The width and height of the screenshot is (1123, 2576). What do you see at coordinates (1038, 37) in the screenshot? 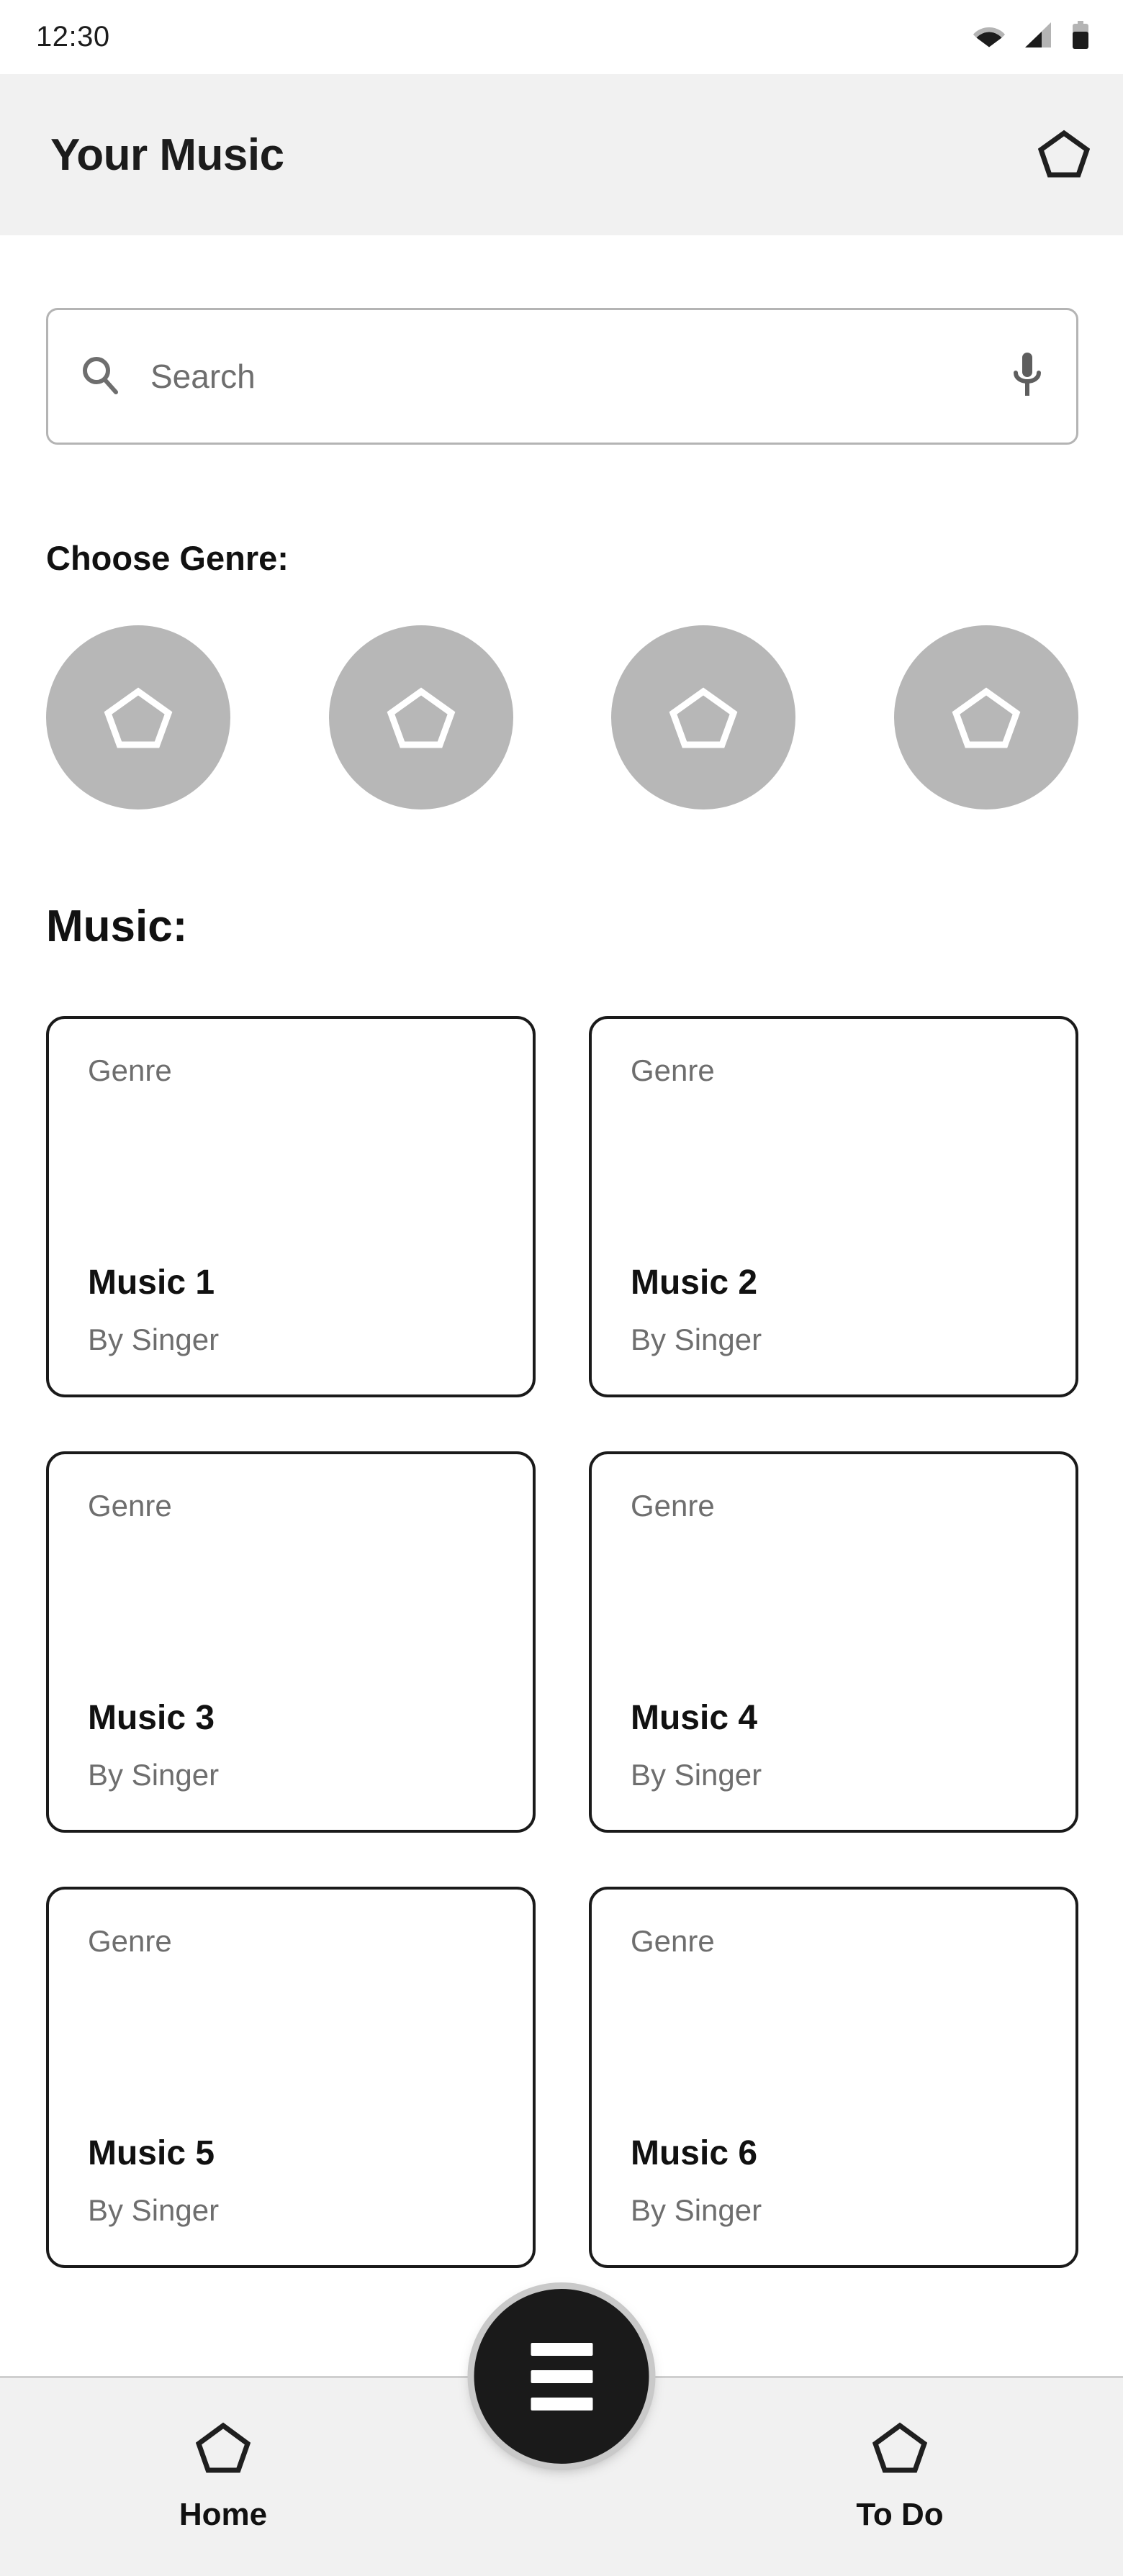
I see `cellular-signal-icon` at bounding box center [1038, 37].